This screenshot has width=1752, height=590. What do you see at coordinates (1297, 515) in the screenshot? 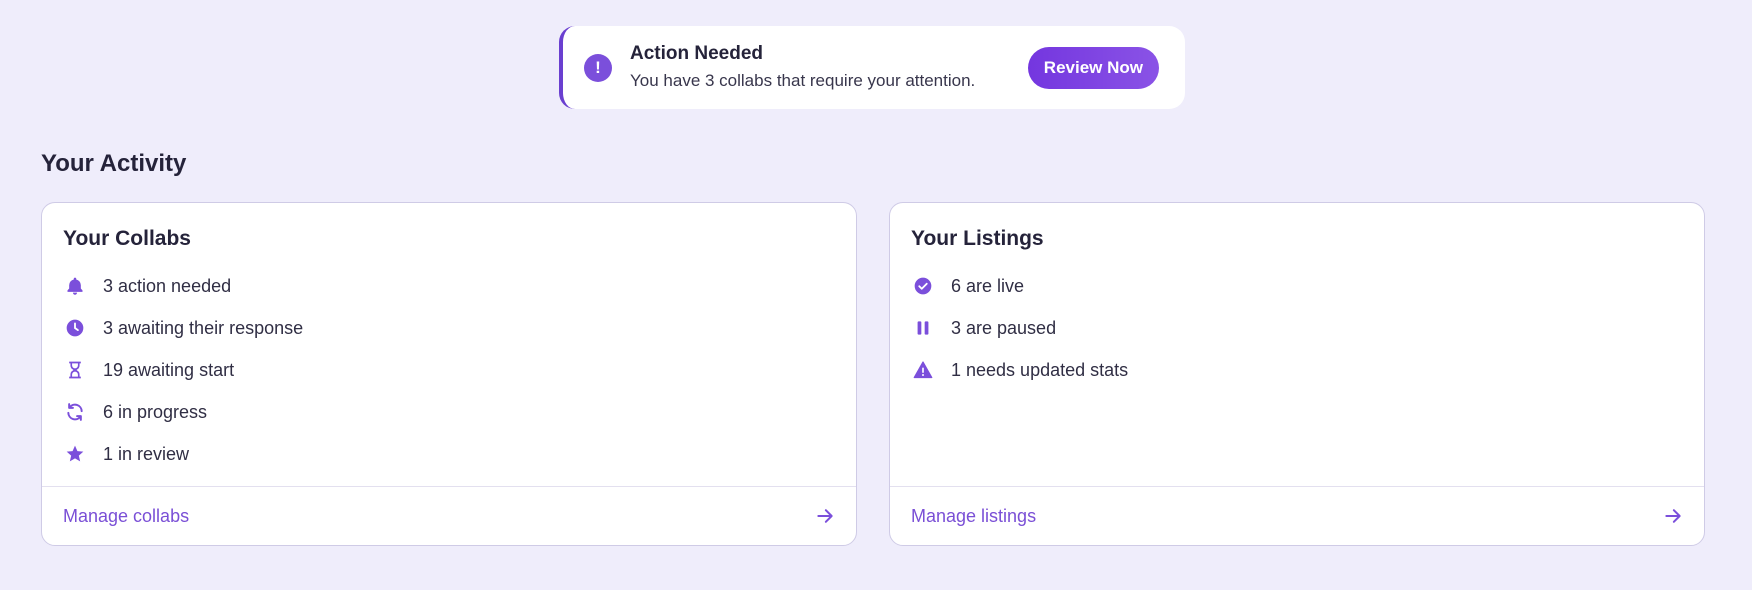
I see `listings-card-footer: Manage listings` at bounding box center [1297, 515].